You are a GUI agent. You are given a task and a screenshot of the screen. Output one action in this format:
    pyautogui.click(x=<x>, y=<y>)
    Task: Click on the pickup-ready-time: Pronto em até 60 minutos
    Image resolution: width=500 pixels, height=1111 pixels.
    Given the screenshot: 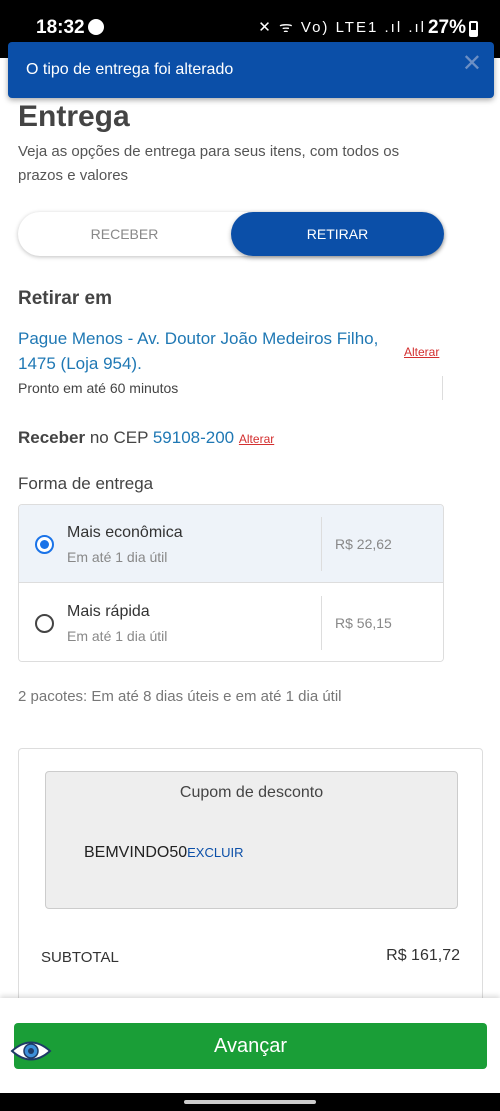 What is the action you would take?
    pyautogui.click(x=98, y=388)
    